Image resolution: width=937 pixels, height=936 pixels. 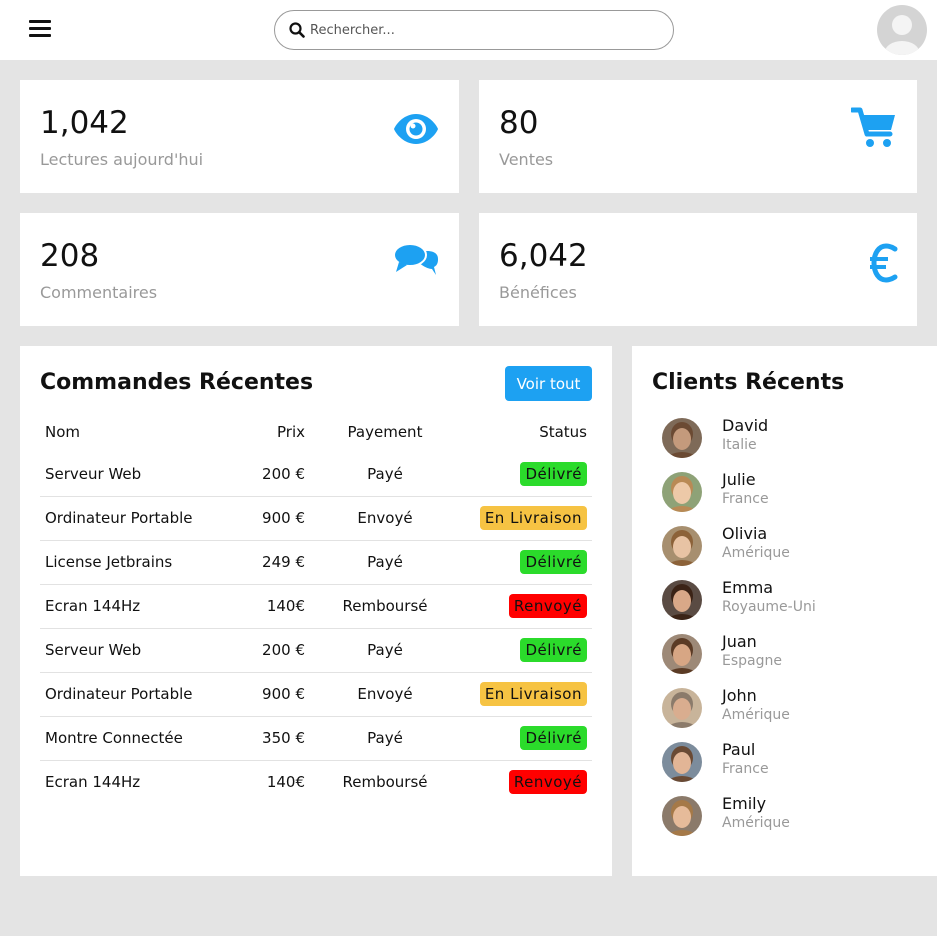 I want to click on search-bar, so click(x=474, y=30).